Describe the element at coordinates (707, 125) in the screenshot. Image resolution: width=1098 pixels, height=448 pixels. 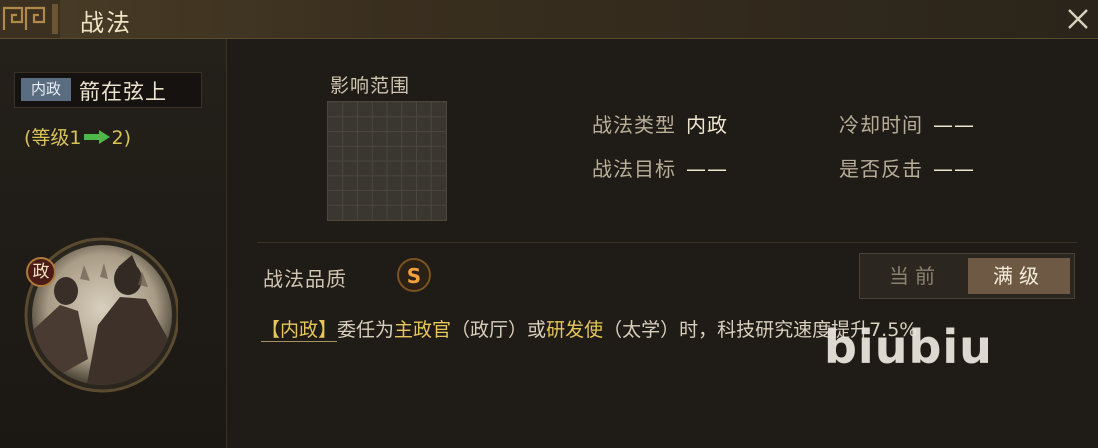
I see `type-value: 内政` at that location.